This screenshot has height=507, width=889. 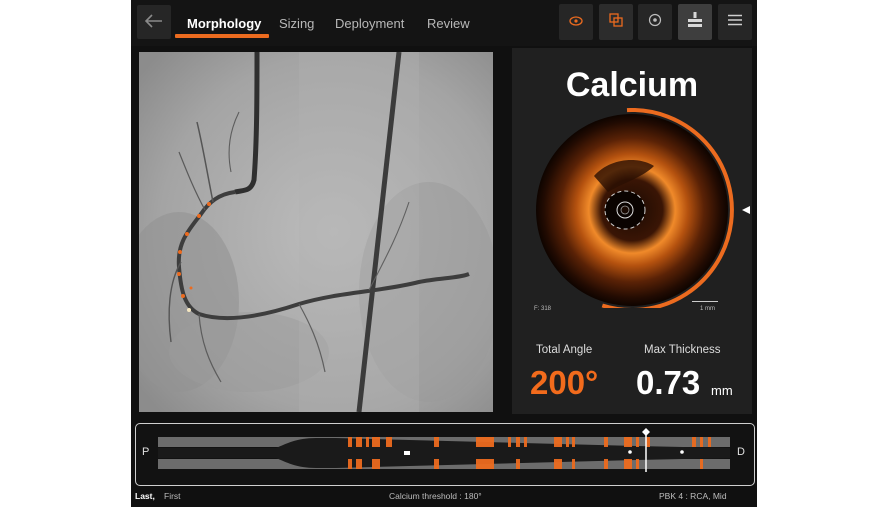 What do you see at coordinates (224, 23) in the screenshot?
I see `tab-morphology-label: Morphology` at bounding box center [224, 23].